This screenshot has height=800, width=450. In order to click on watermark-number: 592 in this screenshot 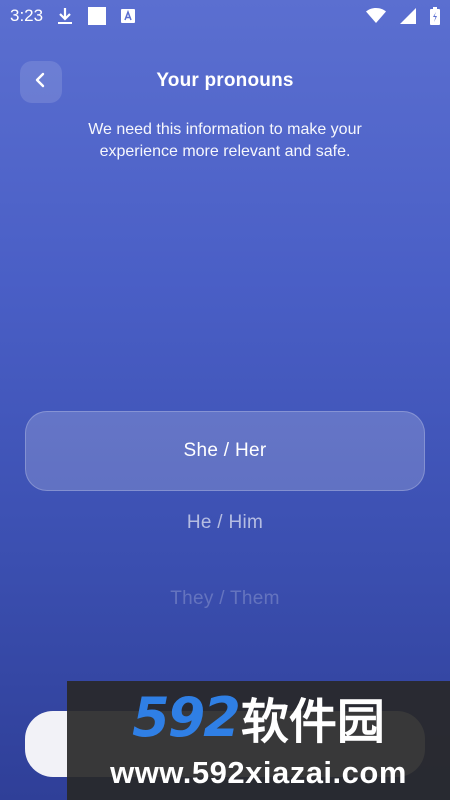, I will do `click(186, 717)`.